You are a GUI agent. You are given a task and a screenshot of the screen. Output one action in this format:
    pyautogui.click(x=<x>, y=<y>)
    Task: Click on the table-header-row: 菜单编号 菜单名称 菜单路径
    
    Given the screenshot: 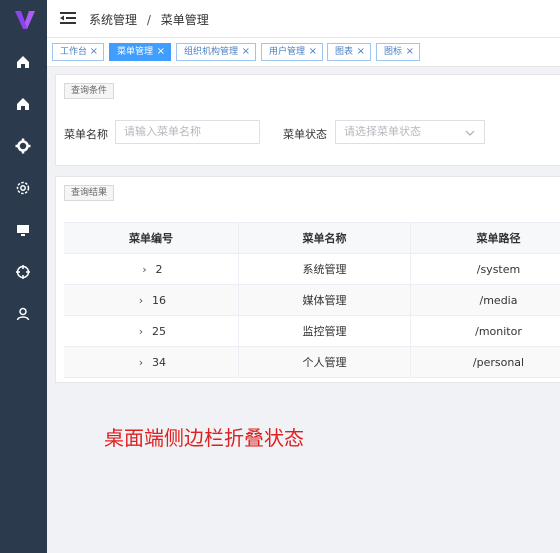 What is the action you would take?
    pyautogui.click(x=312, y=238)
    